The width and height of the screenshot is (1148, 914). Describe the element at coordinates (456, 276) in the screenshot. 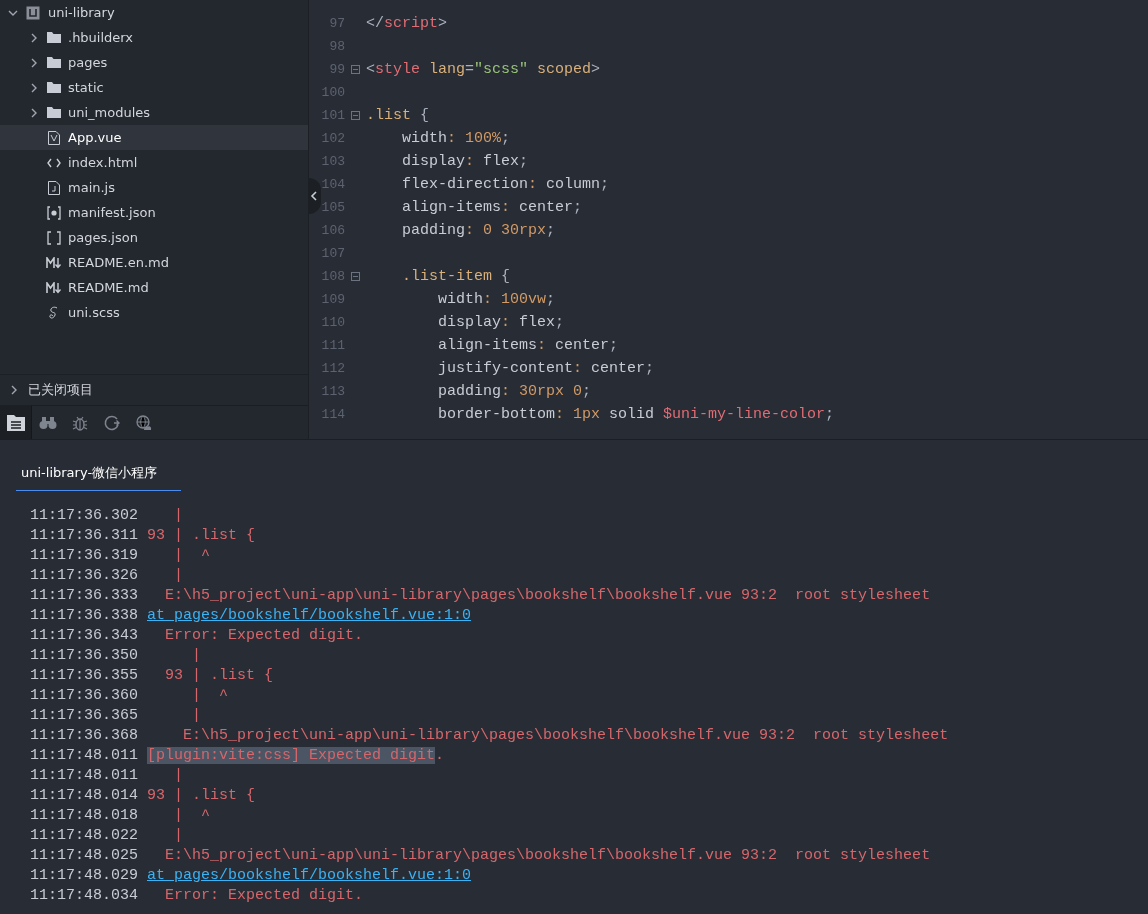

I see `code-line: .list-item {` at that location.